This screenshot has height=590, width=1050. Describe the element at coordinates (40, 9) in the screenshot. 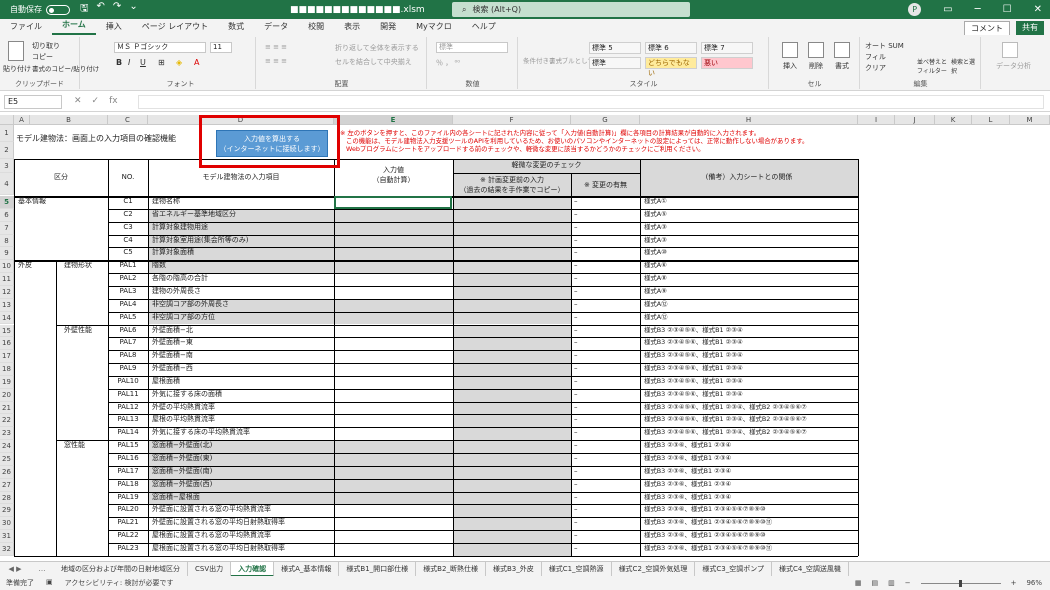

I see `autosave-toggle: 自動保存` at that location.